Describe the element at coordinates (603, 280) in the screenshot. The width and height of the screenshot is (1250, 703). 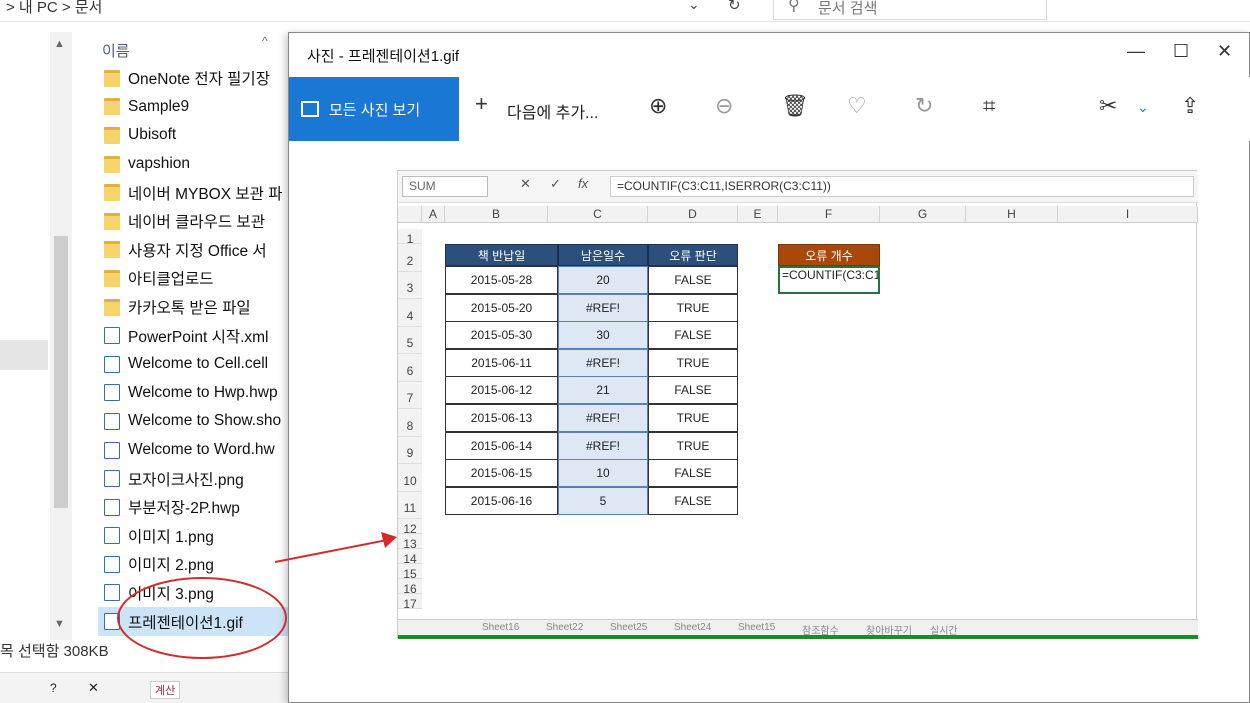
I see `table-cell: 20` at that location.